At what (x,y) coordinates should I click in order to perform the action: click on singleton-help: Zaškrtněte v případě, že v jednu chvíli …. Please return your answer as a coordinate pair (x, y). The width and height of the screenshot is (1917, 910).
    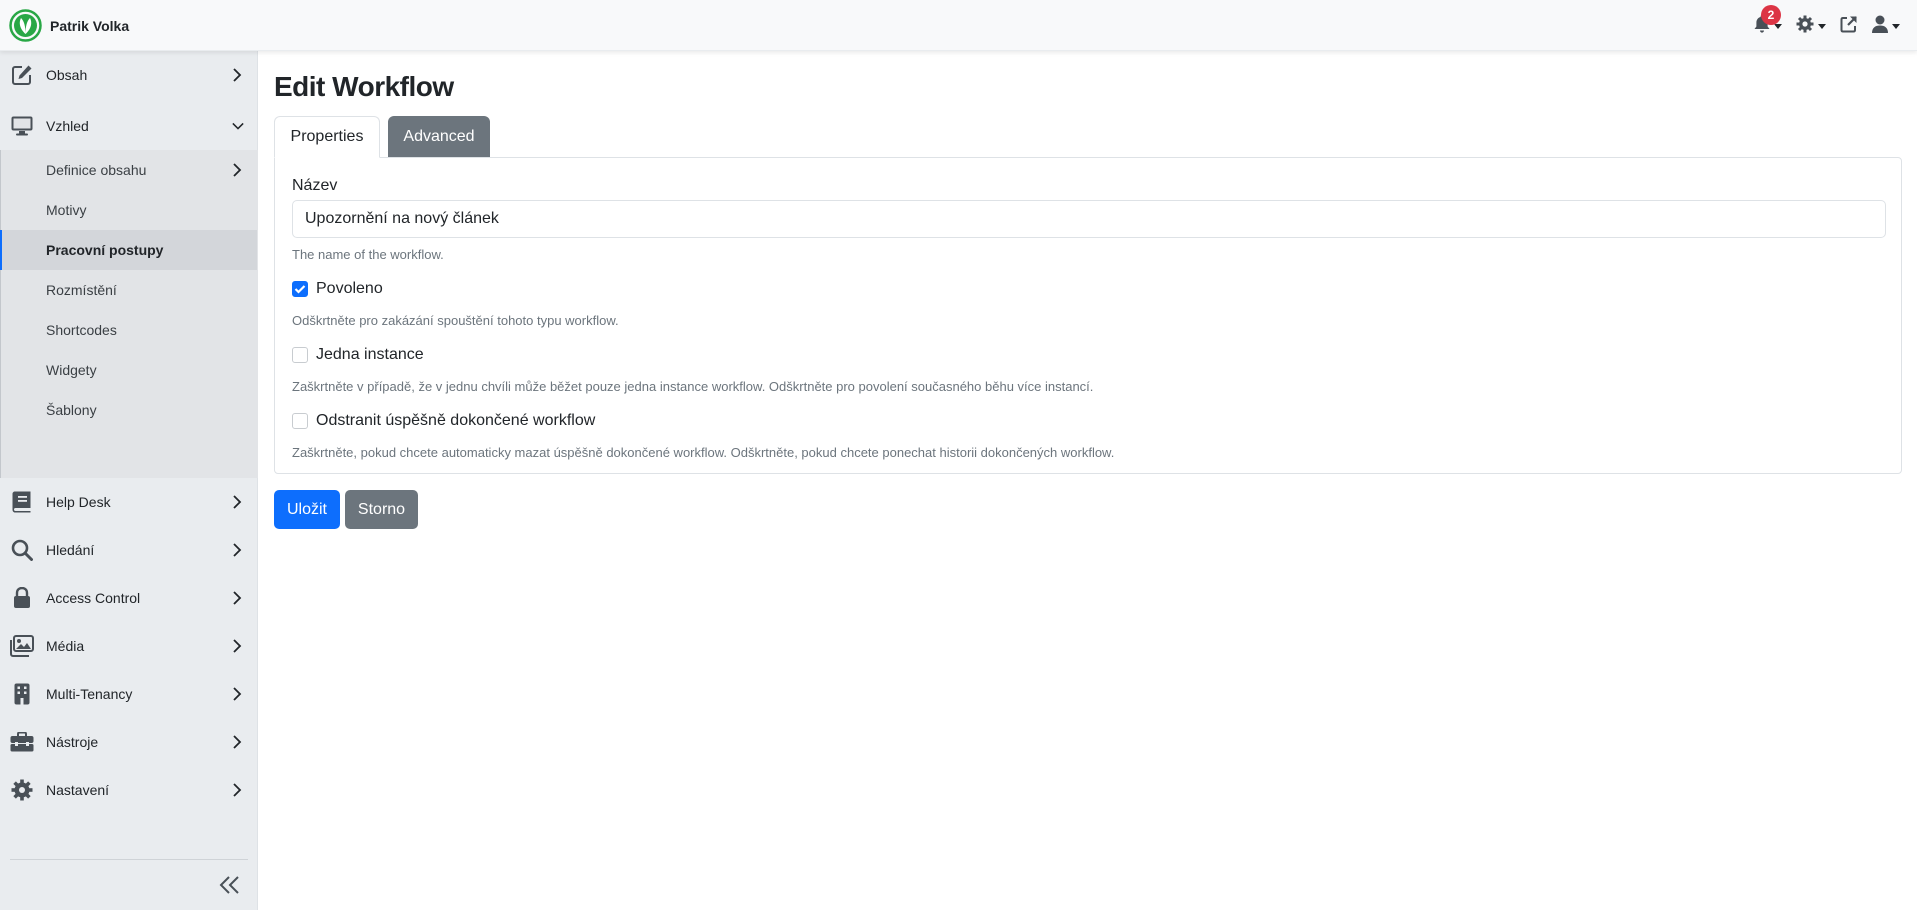
    Looking at the image, I should click on (693, 386).